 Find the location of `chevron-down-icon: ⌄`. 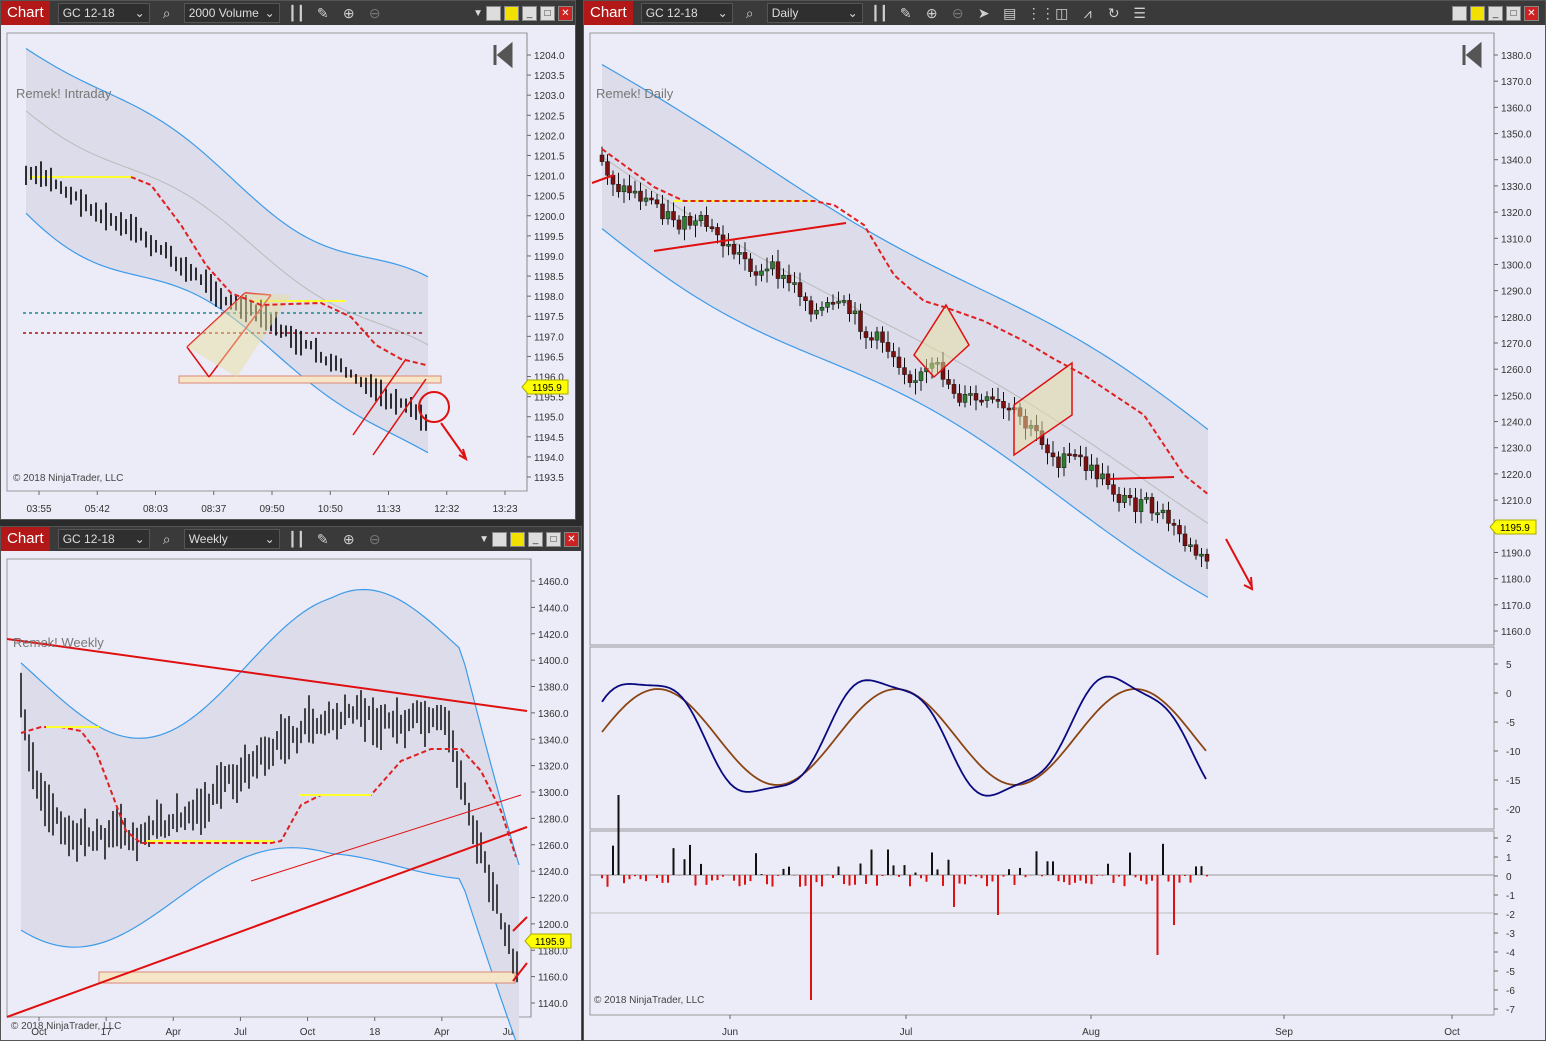

chevron-down-icon: ⌄ is located at coordinates (269, 539).